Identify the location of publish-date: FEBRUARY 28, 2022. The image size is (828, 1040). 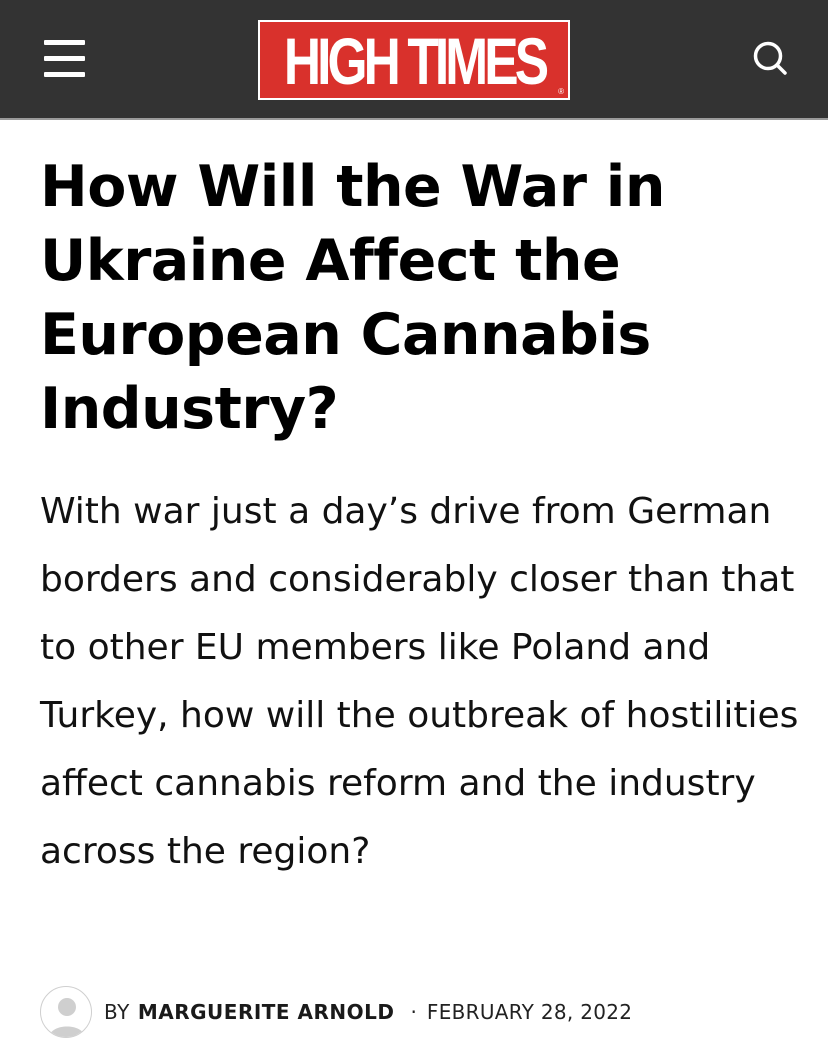
(529, 1012).